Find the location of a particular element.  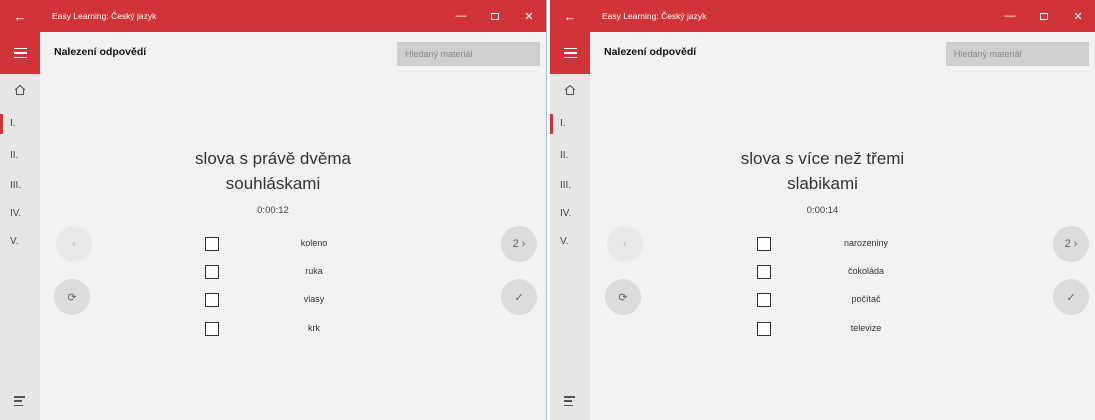

answer-label: čokoláda is located at coordinates (866, 271).